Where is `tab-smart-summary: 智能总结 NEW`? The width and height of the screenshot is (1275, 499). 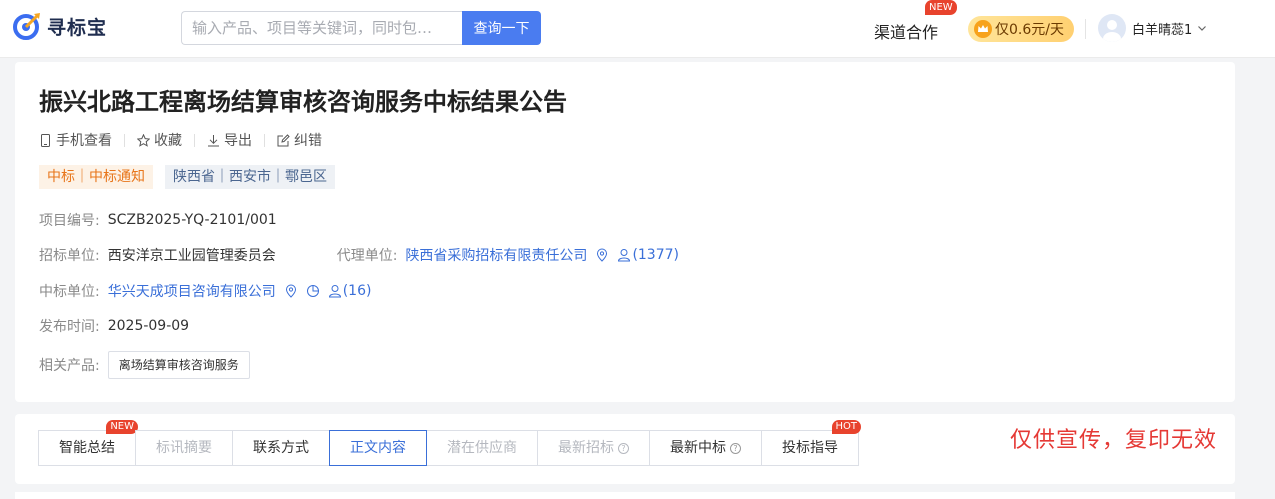 tab-smart-summary: 智能总结 NEW is located at coordinates (88, 443).